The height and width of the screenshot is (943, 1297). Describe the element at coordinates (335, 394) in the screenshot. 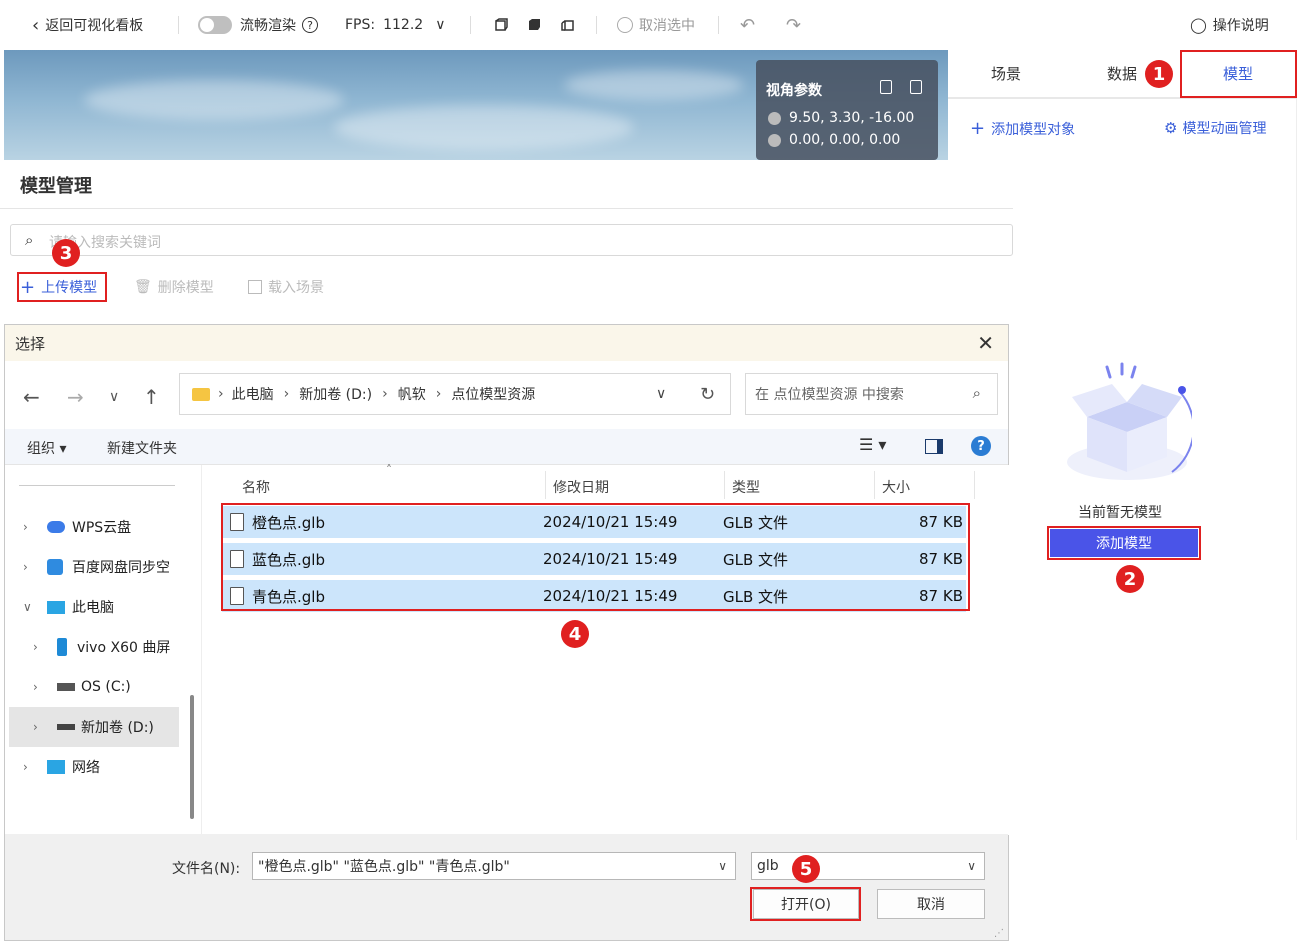

I see `path-segment: 新加卷 (D:)` at that location.